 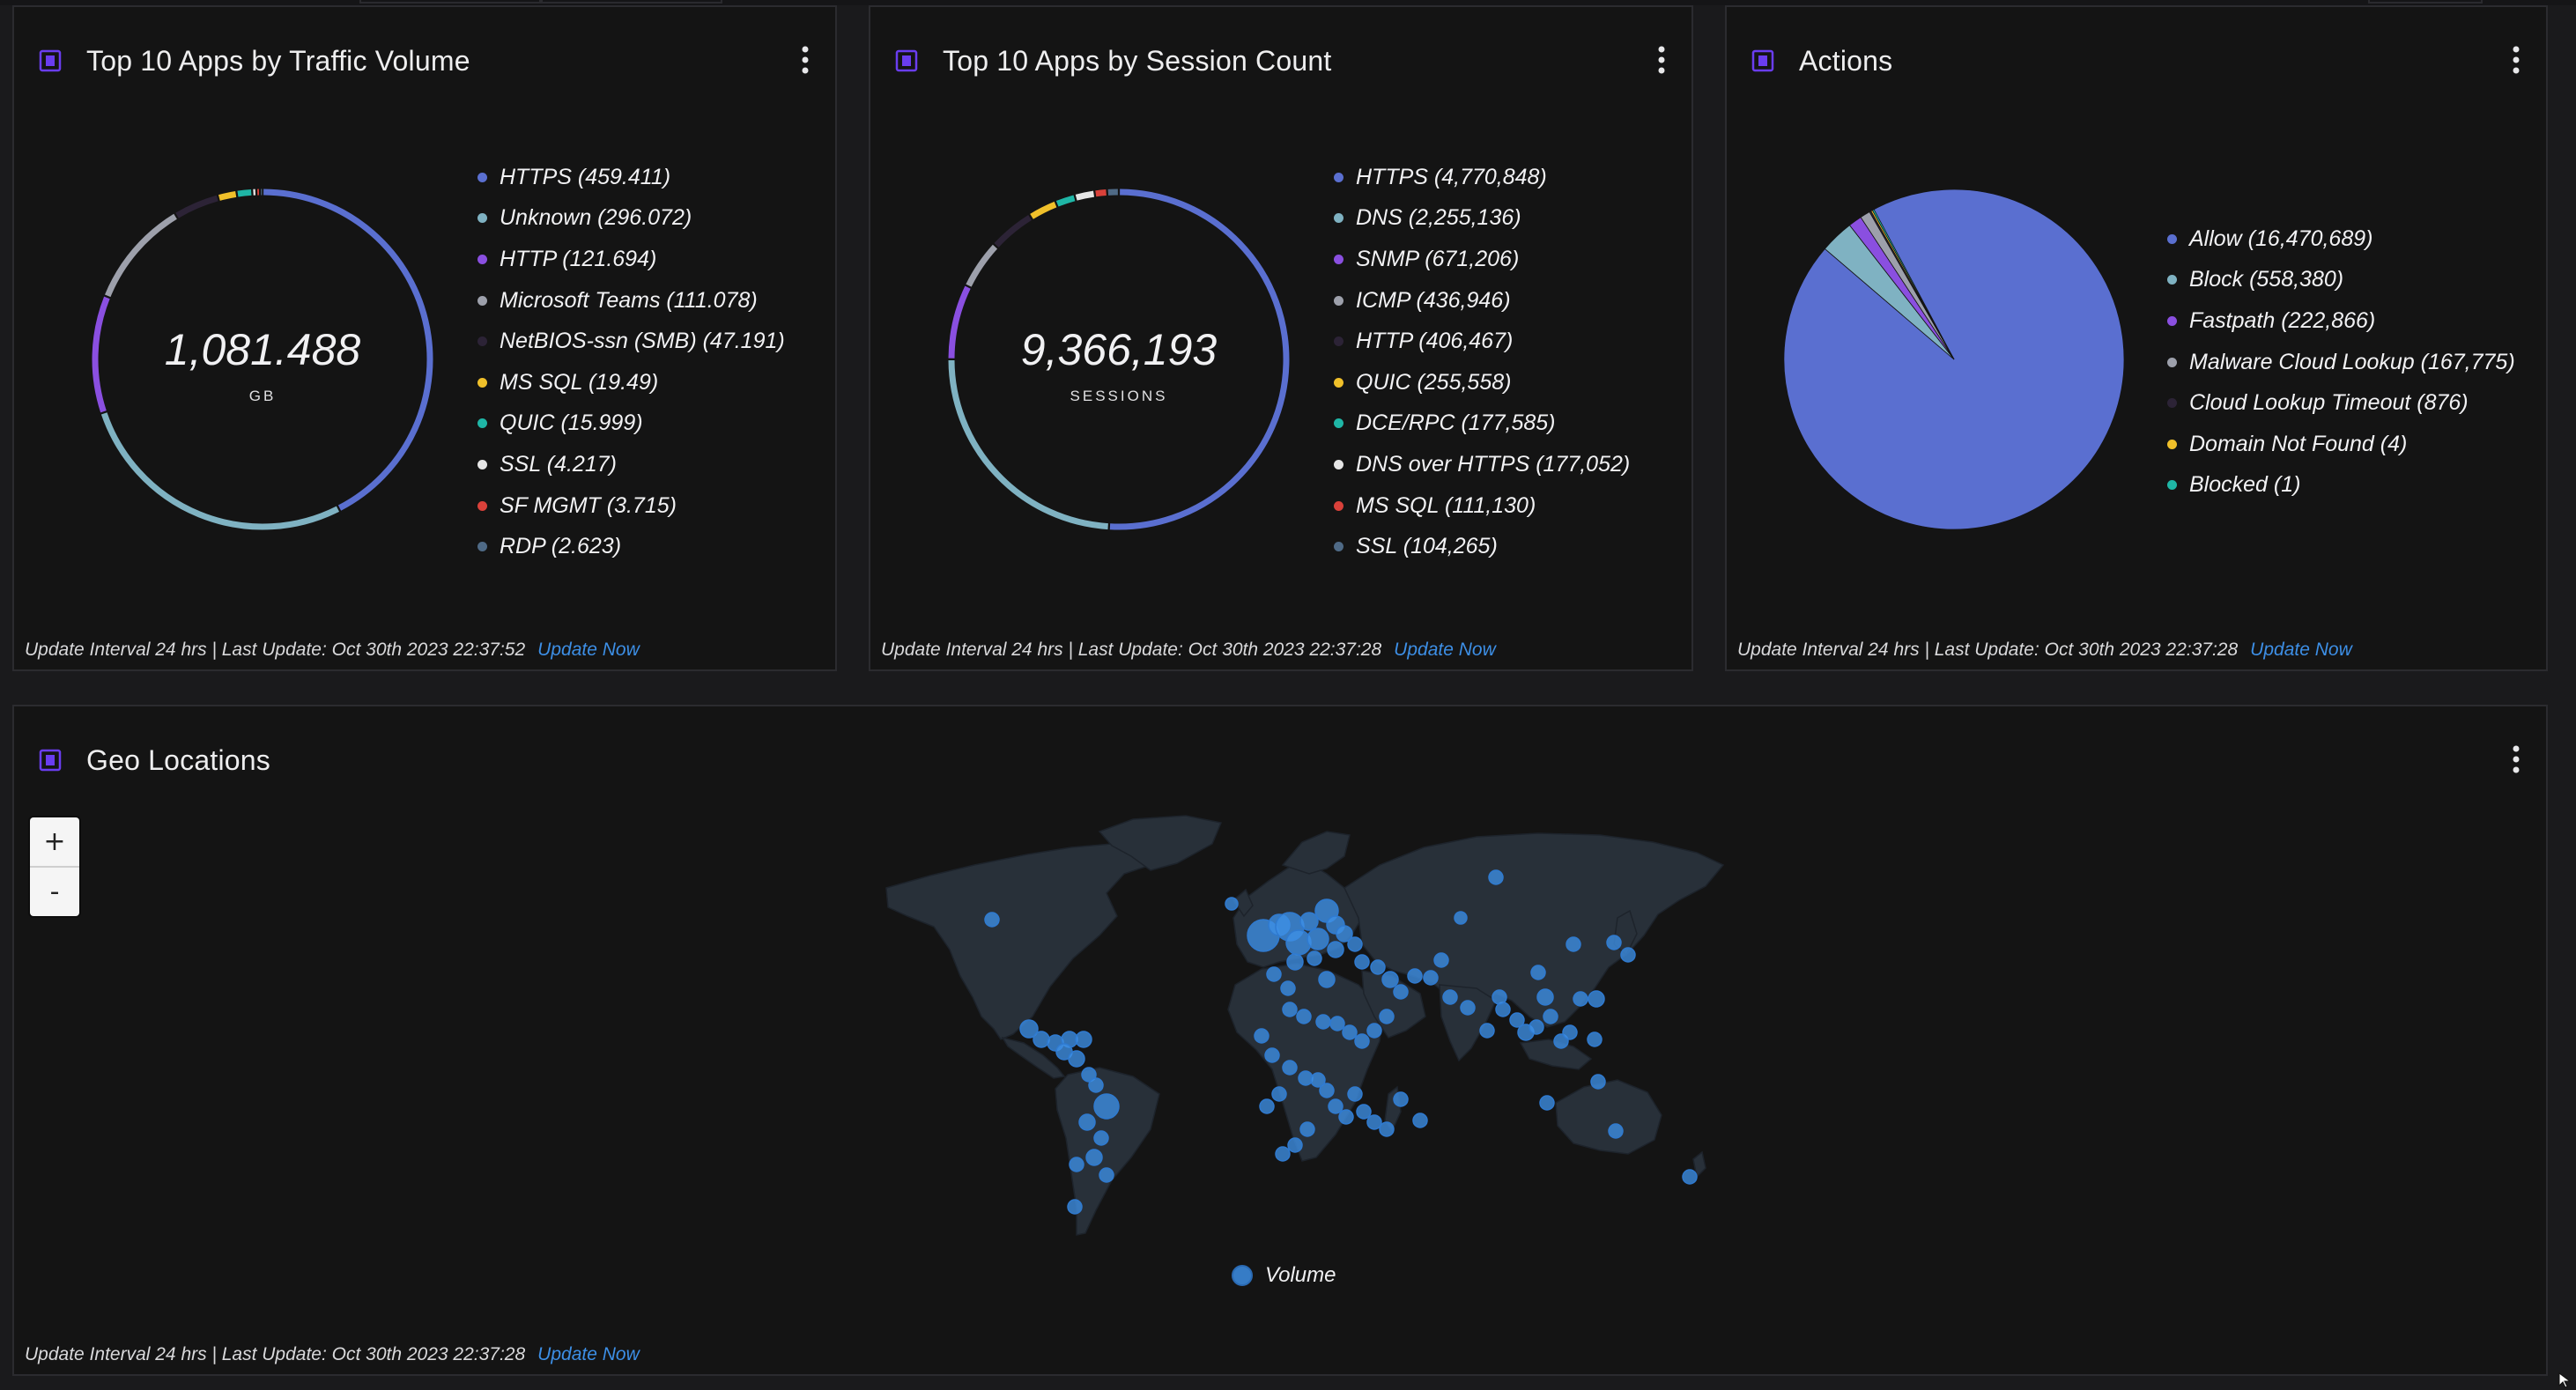 What do you see at coordinates (55, 891) in the screenshot?
I see `zoom-out-button: -` at bounding box center [55, 891].